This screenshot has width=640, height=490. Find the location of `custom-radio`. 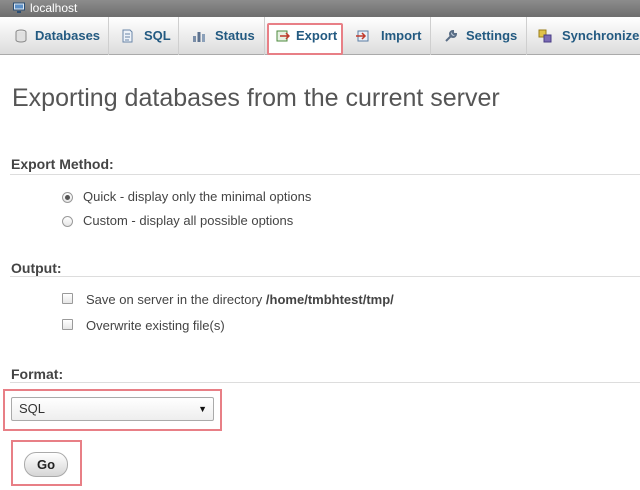

custom-radio is located at coordinates (67, 221).